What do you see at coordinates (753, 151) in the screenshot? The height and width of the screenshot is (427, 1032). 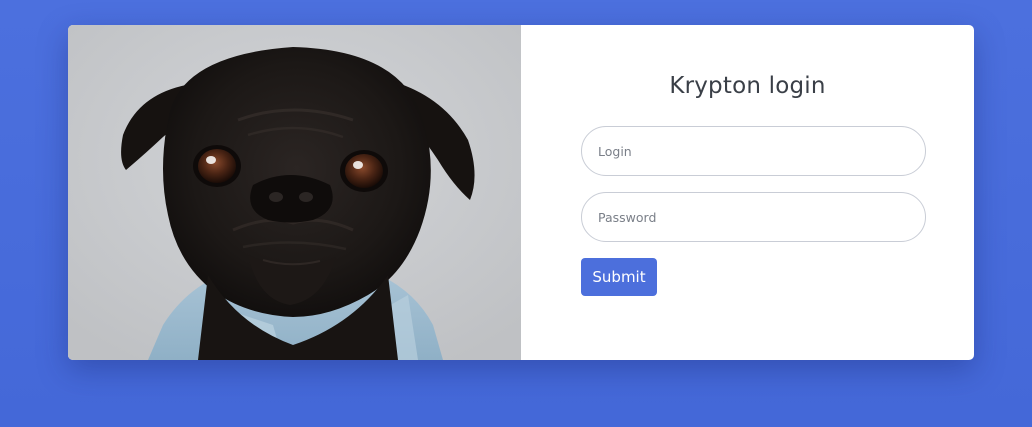 I see `login-input` at bounding box center [753, 151].